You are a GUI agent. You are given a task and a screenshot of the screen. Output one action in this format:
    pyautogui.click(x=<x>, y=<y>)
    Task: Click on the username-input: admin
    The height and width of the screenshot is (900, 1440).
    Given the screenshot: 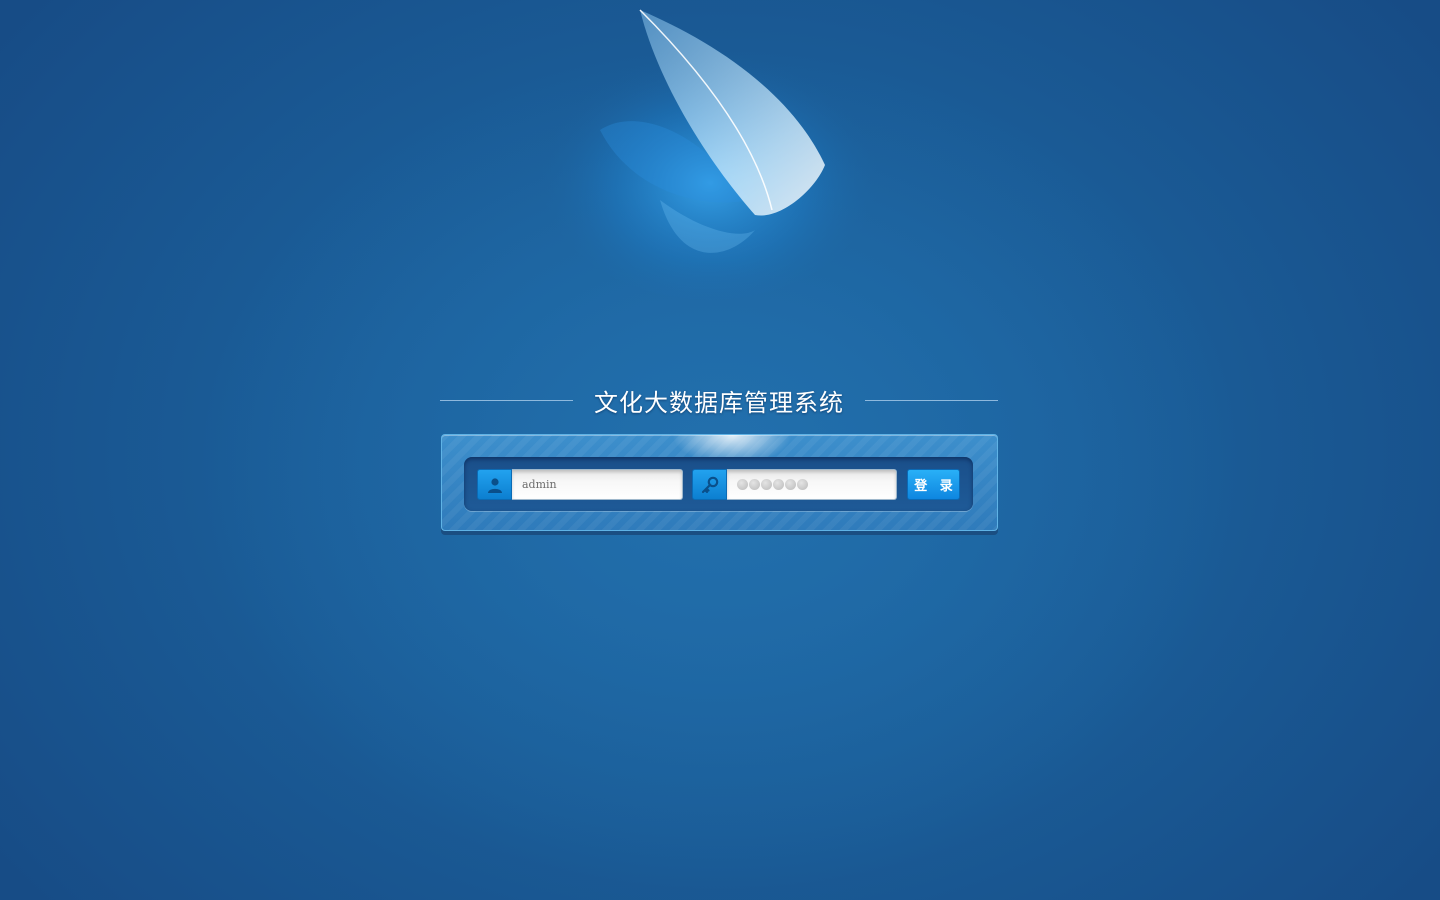 What is the action you would take?
    pyautogui.click(x=597, y=484)
    